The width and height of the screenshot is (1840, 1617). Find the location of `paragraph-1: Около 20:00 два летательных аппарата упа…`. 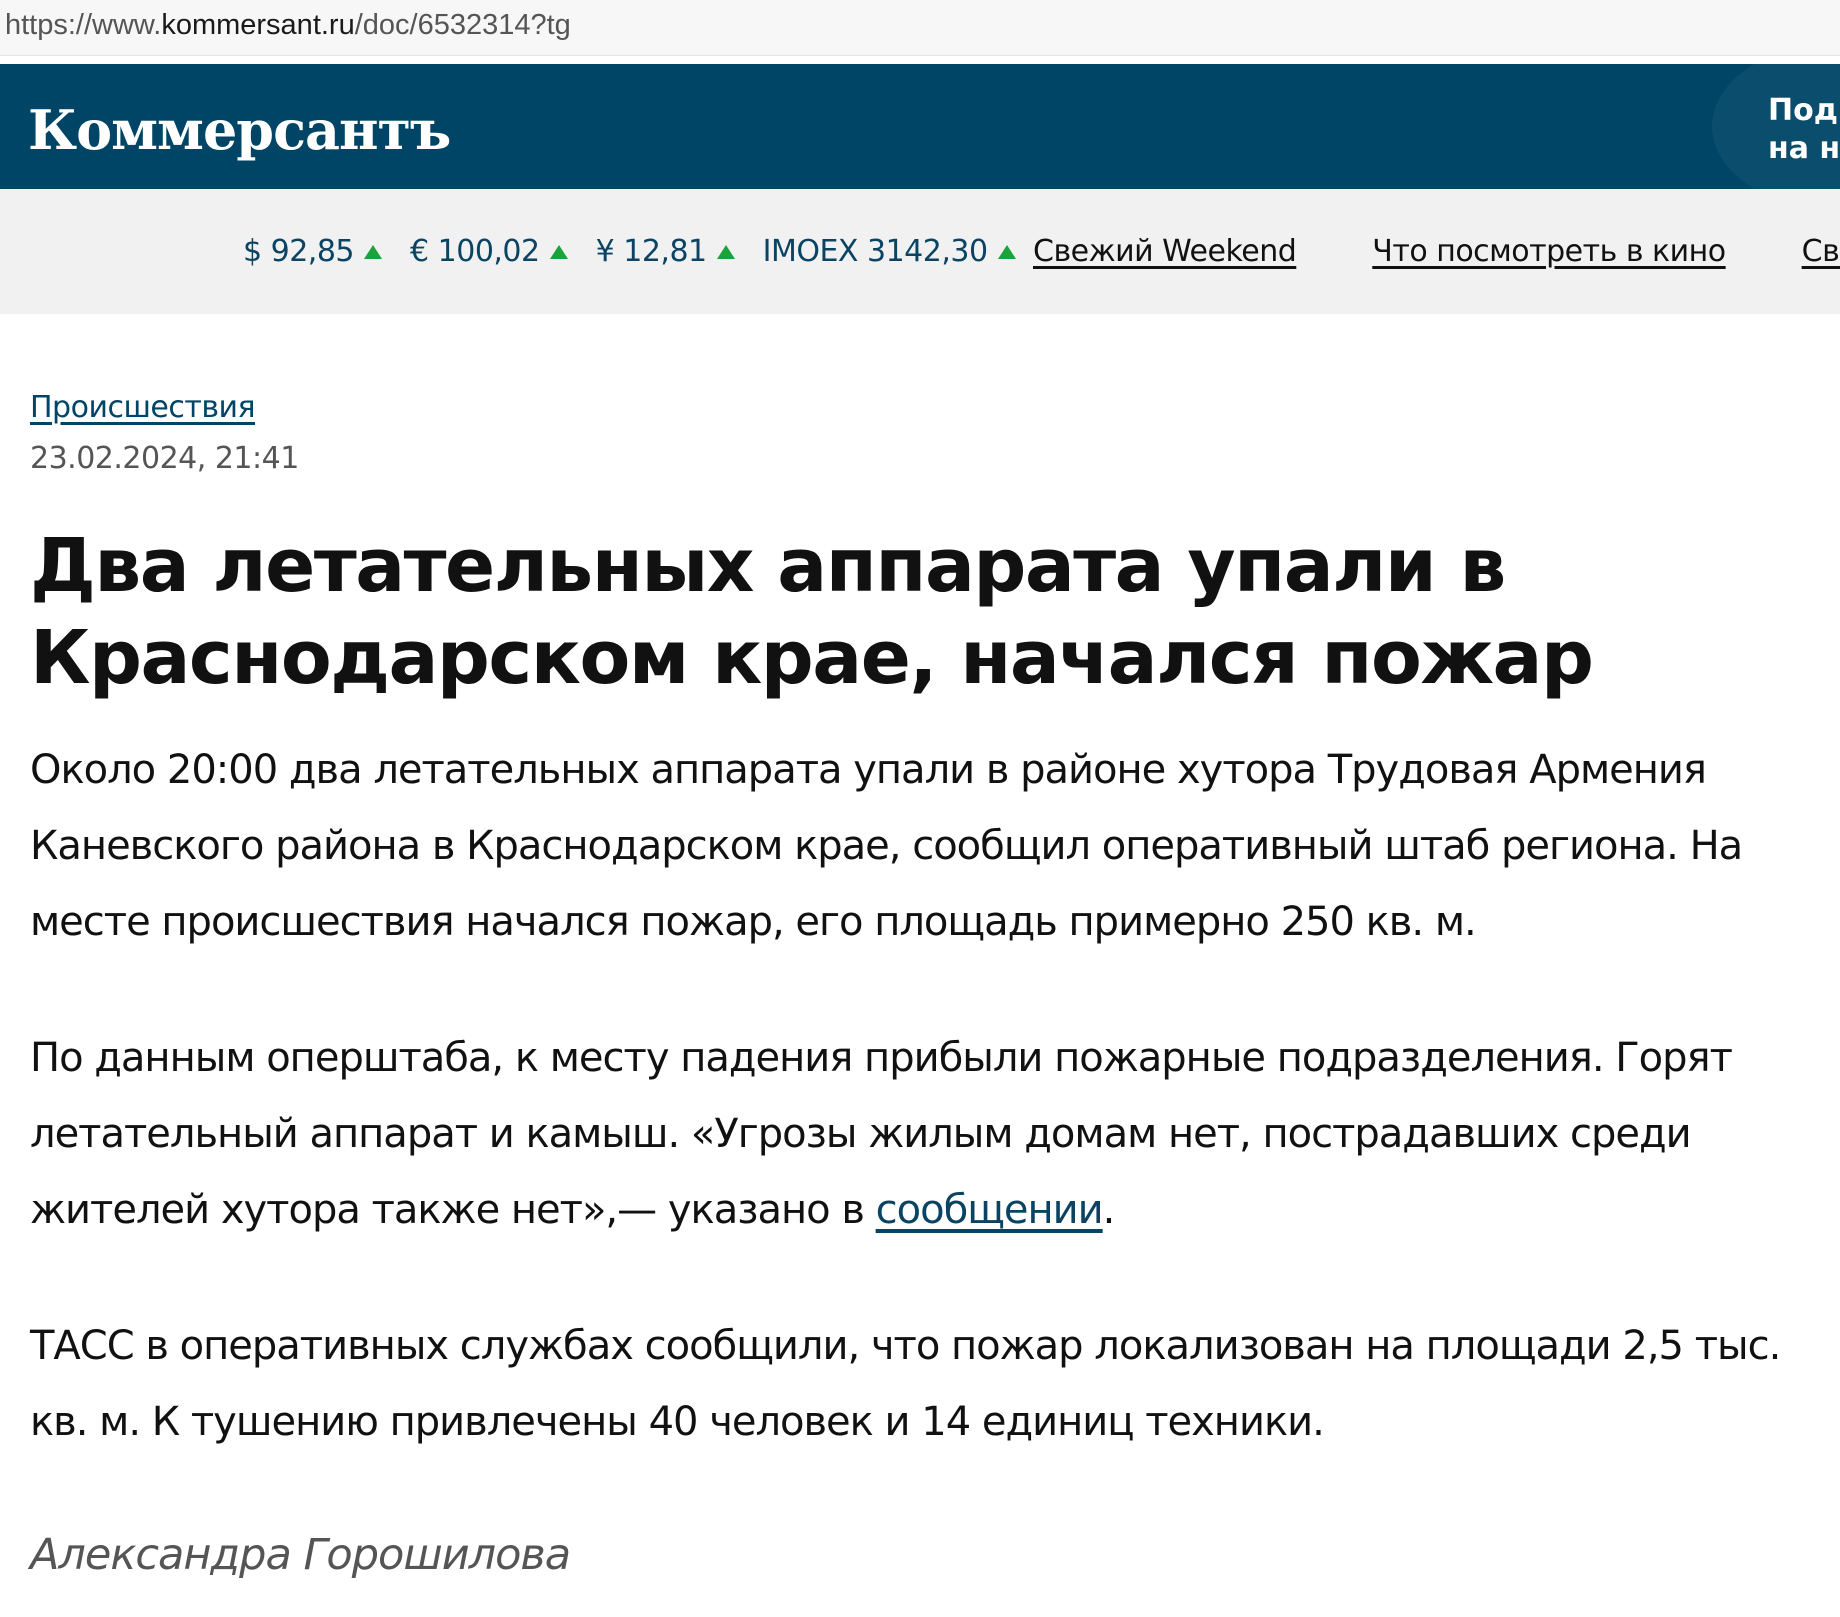

paragraph-1: Около 20:00 два летательных аппарата упа… is located at coordinates (886, 846).